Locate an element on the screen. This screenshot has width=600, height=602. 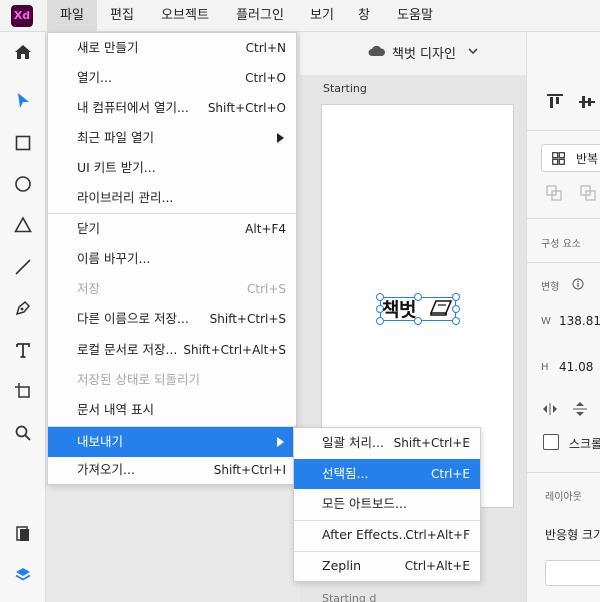
width-label: W is located at coordinates (546, 321).